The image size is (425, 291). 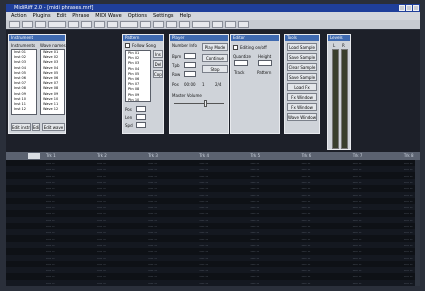 What do you see at coordinates (213, 8) in the screenshot?
I see `window-titlebar: MidiRiff 2.0 - [midi phrases.mrf]` at bounding box center [213, 8].